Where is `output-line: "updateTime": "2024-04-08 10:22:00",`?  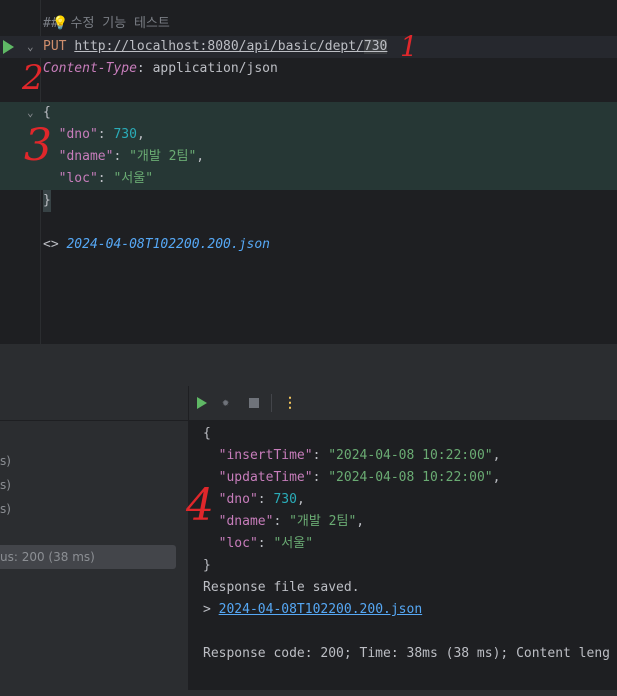
output-line: "updateTime": "2024-04-08 10:22:00", is located at coordinates (352, 478).